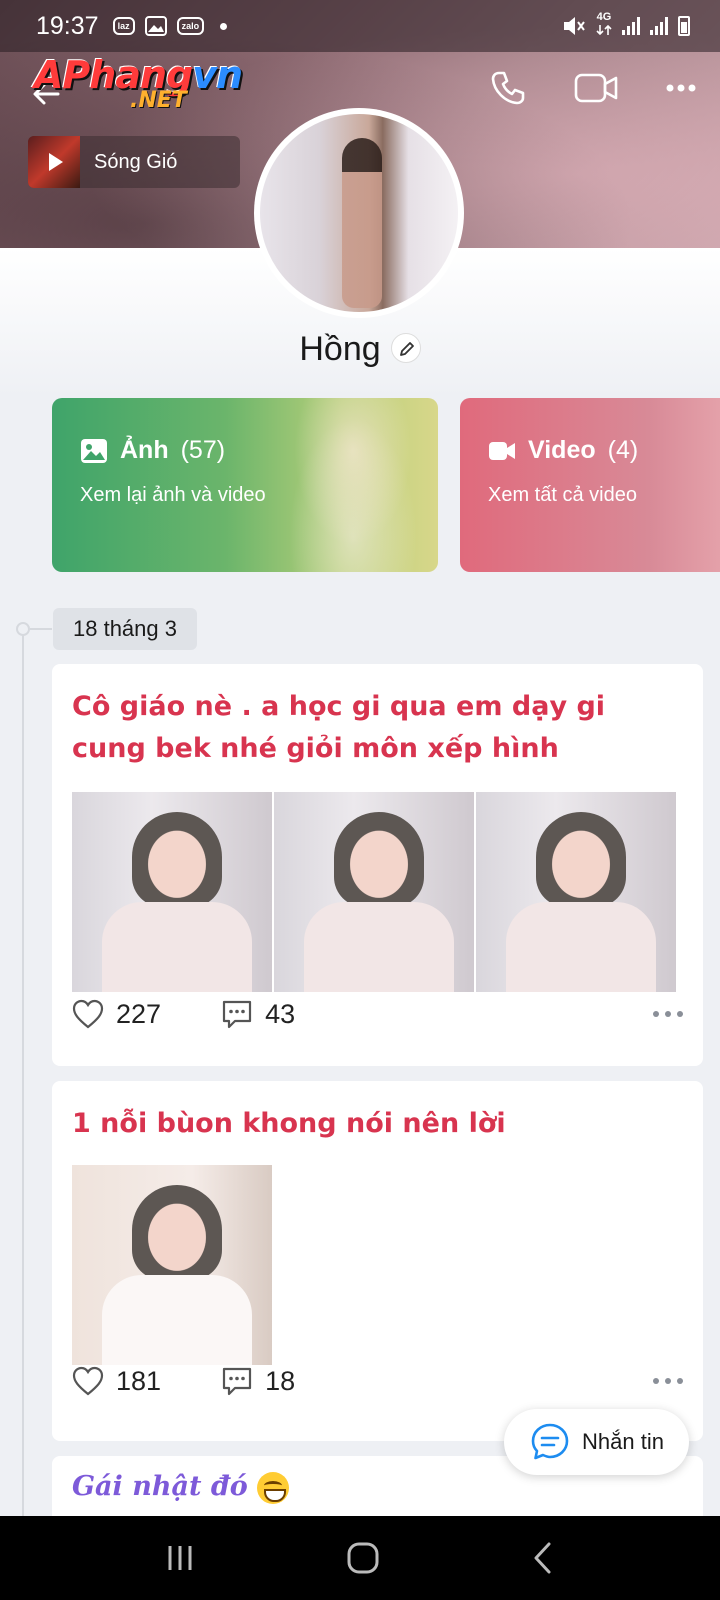 The image size is (720, 1600). I want to click on profile-name: Hồng, so click(360, 349).